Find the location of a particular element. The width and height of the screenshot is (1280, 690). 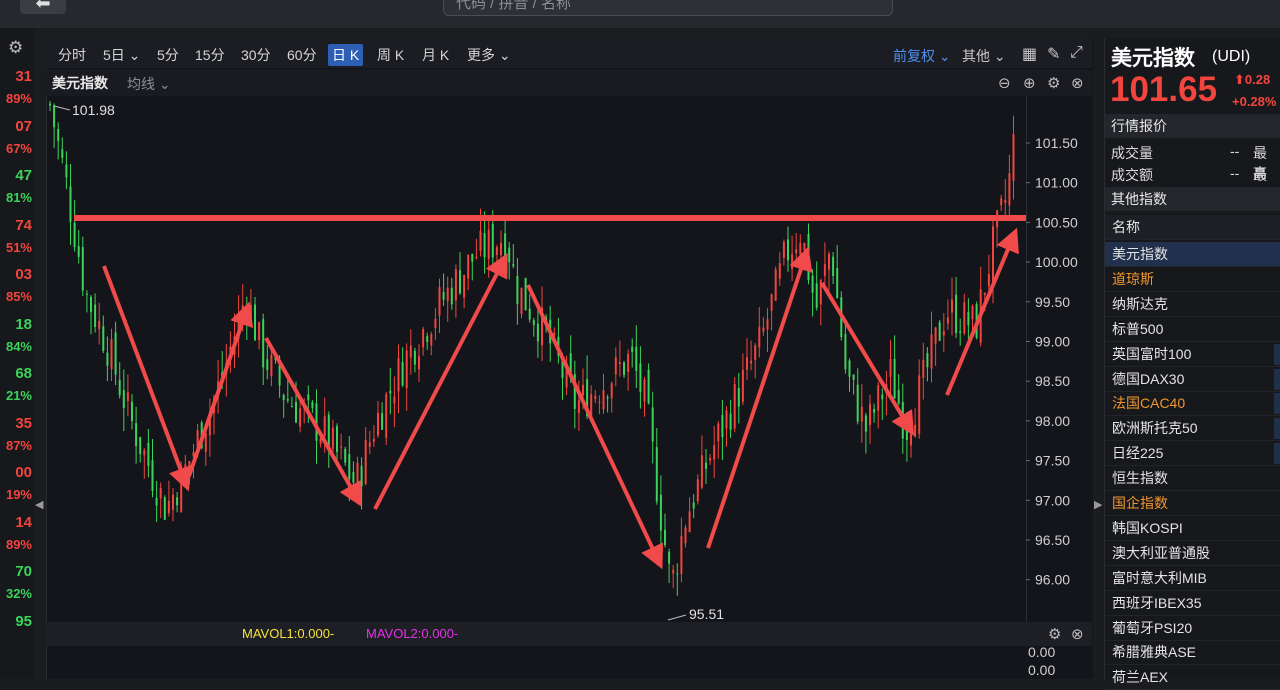

index-list-item: 日经225 is located at coordinates (1192, 454).